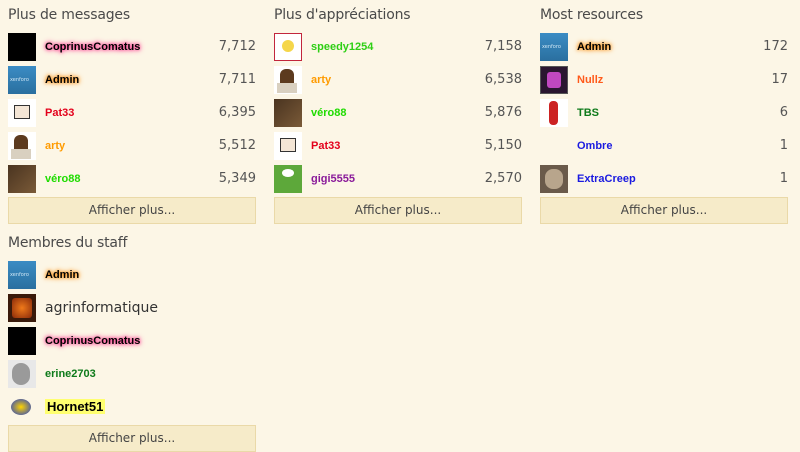  What do you see at coordinates (594, 146) in the screenshot?
I see `username: Ombre` at bounding box center [594, 146].